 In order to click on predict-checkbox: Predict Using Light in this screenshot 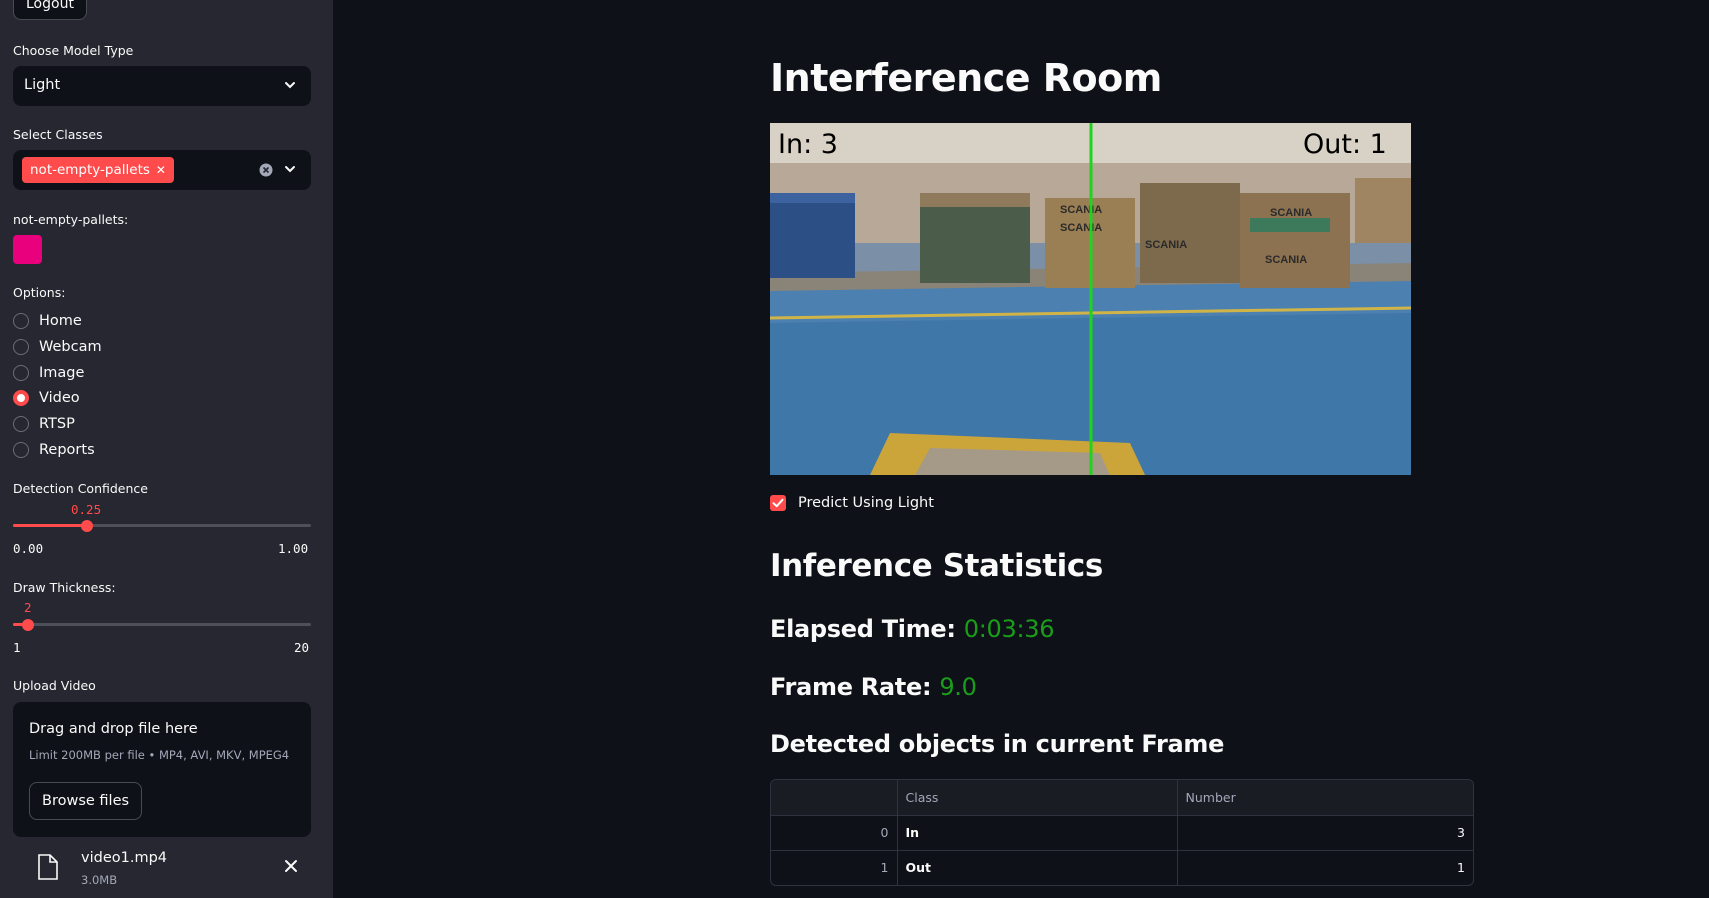, I will do `click(852, 503)`.